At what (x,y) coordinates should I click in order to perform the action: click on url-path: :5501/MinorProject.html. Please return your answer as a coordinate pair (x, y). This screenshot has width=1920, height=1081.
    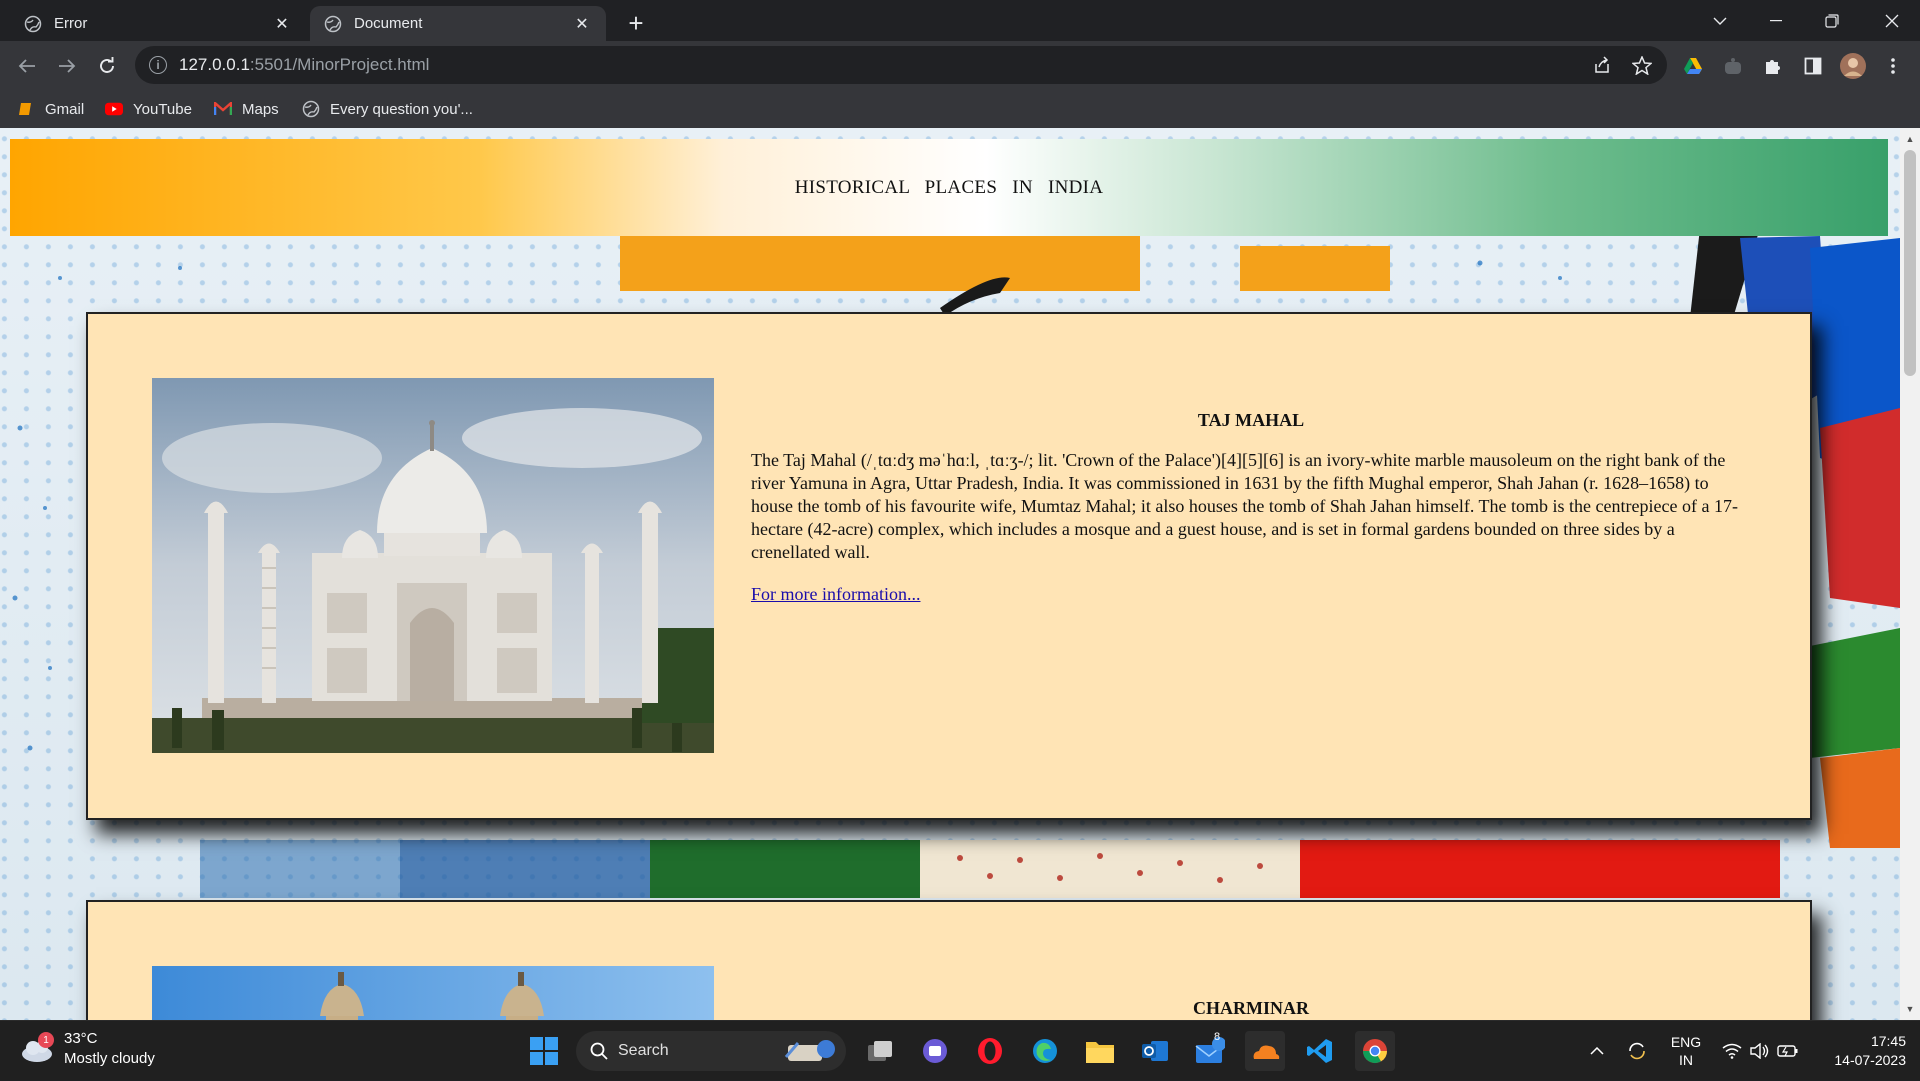
    Looking at the image, I should click on (339, 64).